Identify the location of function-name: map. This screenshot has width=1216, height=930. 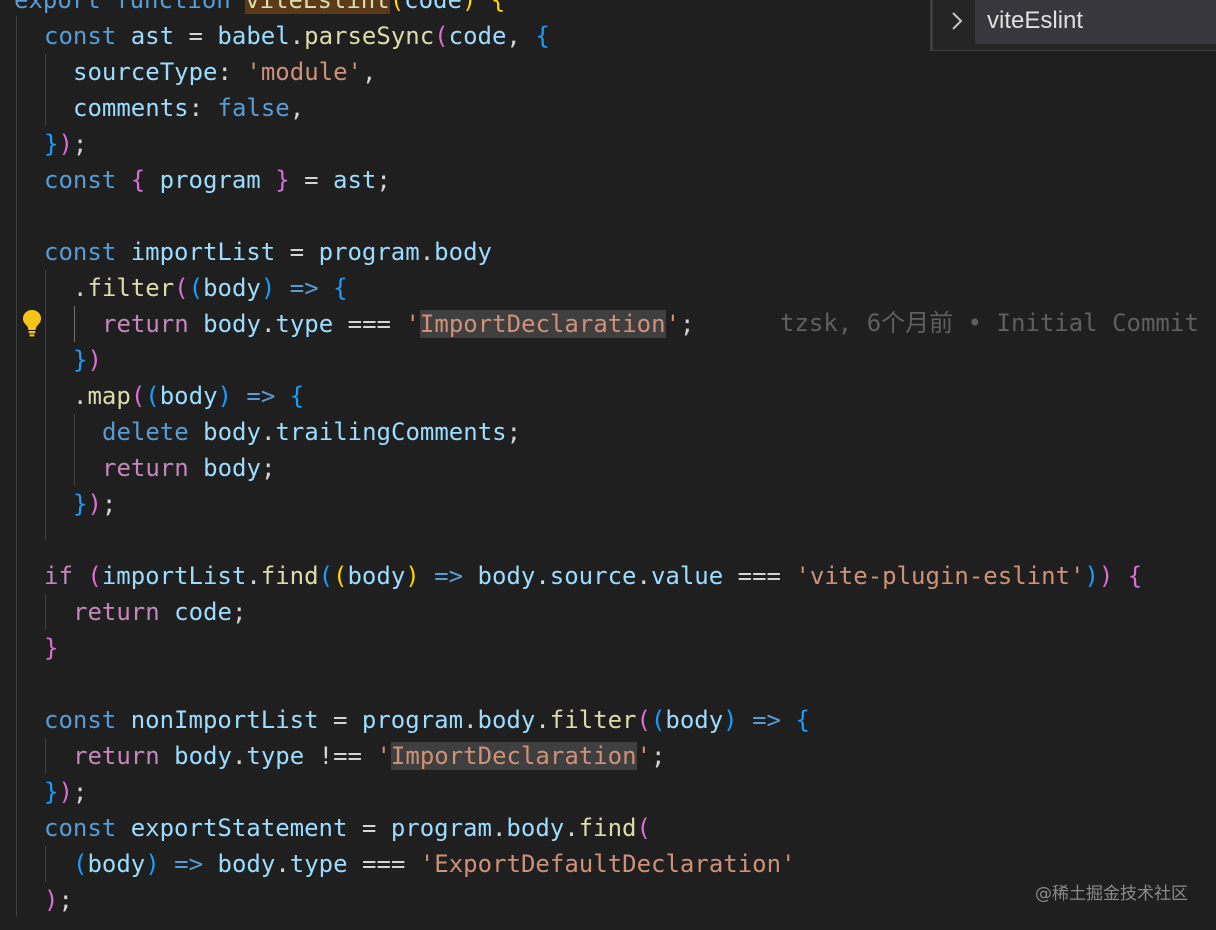
(109, 396).